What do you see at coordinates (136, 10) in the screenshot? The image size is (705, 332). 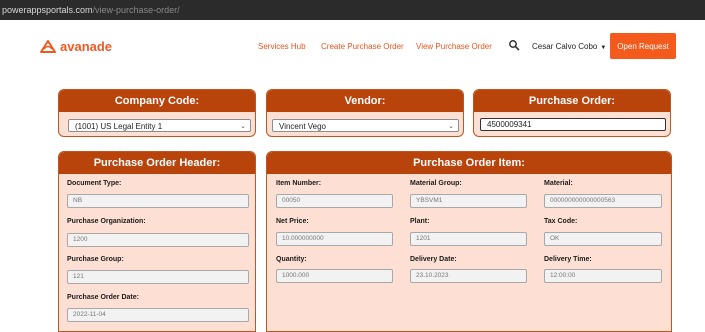 I see `url-path: /view-purchase-order/` at bounding box center [136, 10].